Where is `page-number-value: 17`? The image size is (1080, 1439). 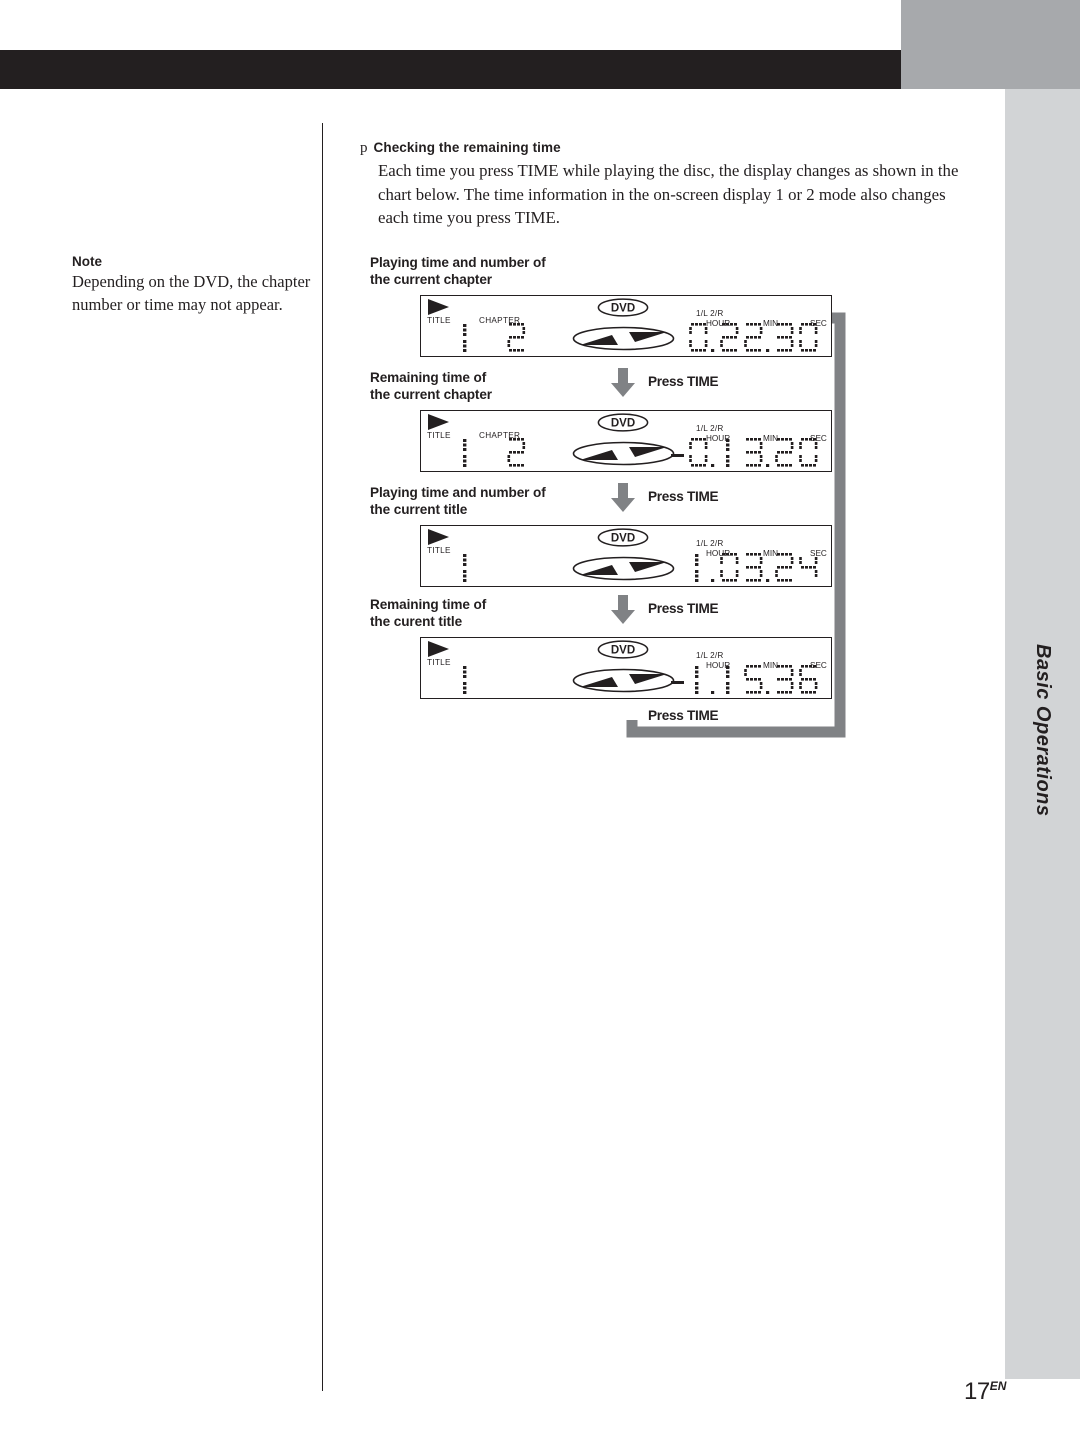 page-number-value: 17 is located at coordinates (977, 1391).